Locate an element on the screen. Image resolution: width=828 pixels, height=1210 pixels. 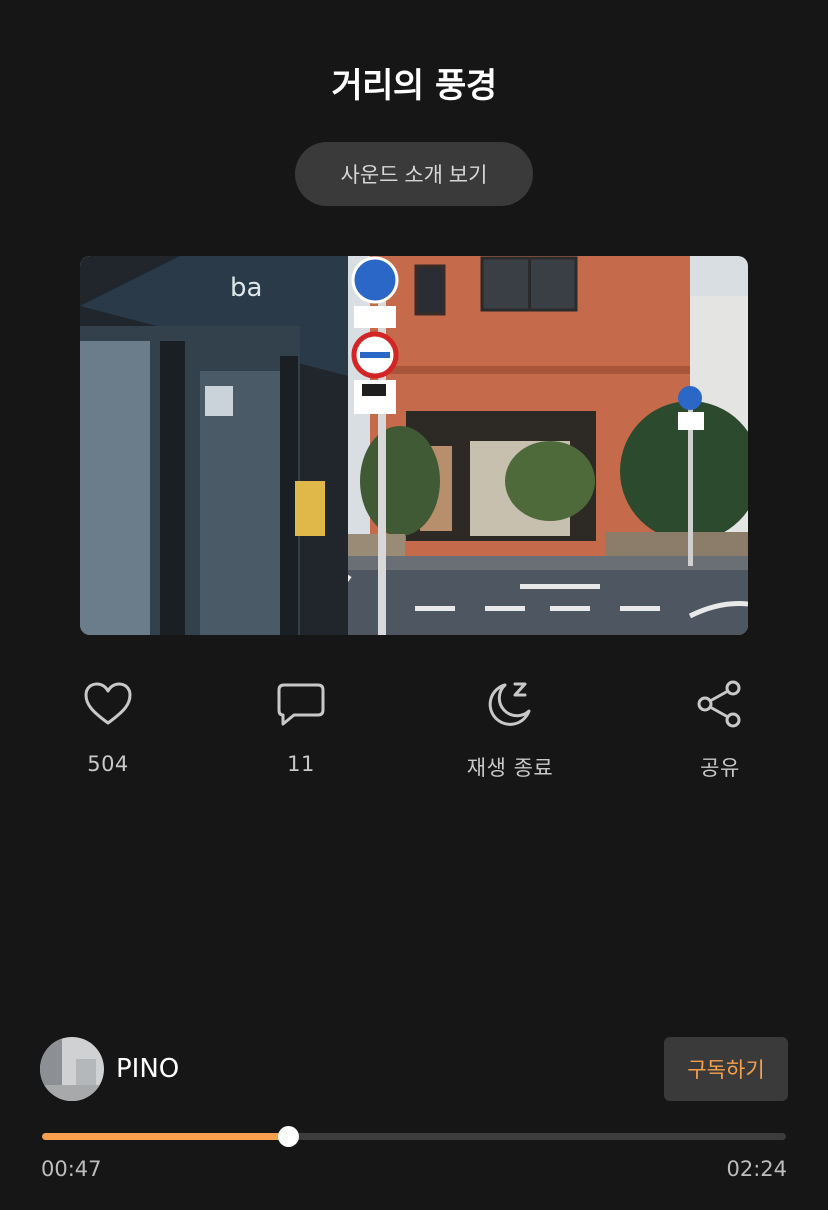
artist-name: PINO is located at coordinates (148, 1069).